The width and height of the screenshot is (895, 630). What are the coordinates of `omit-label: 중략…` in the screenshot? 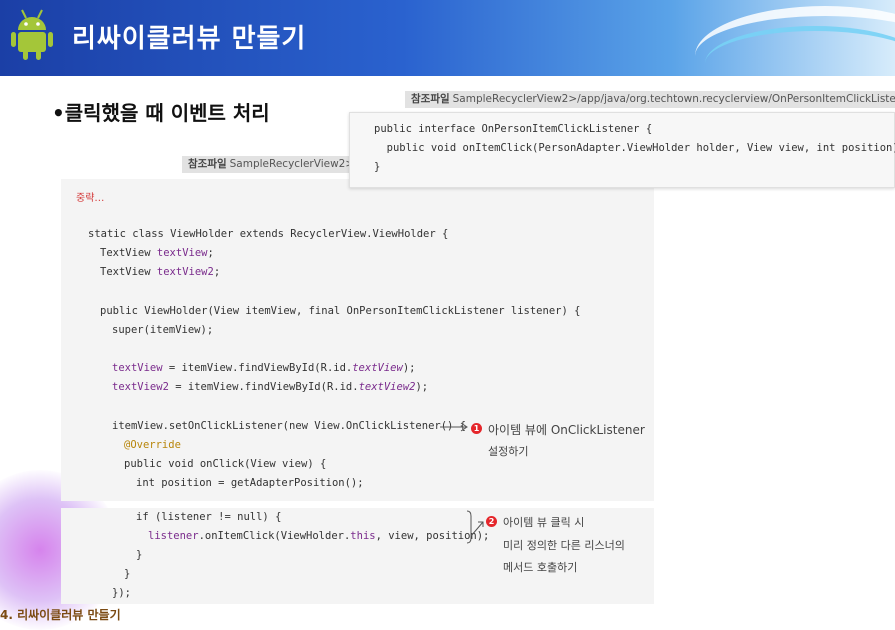 It's located at (90, 198).